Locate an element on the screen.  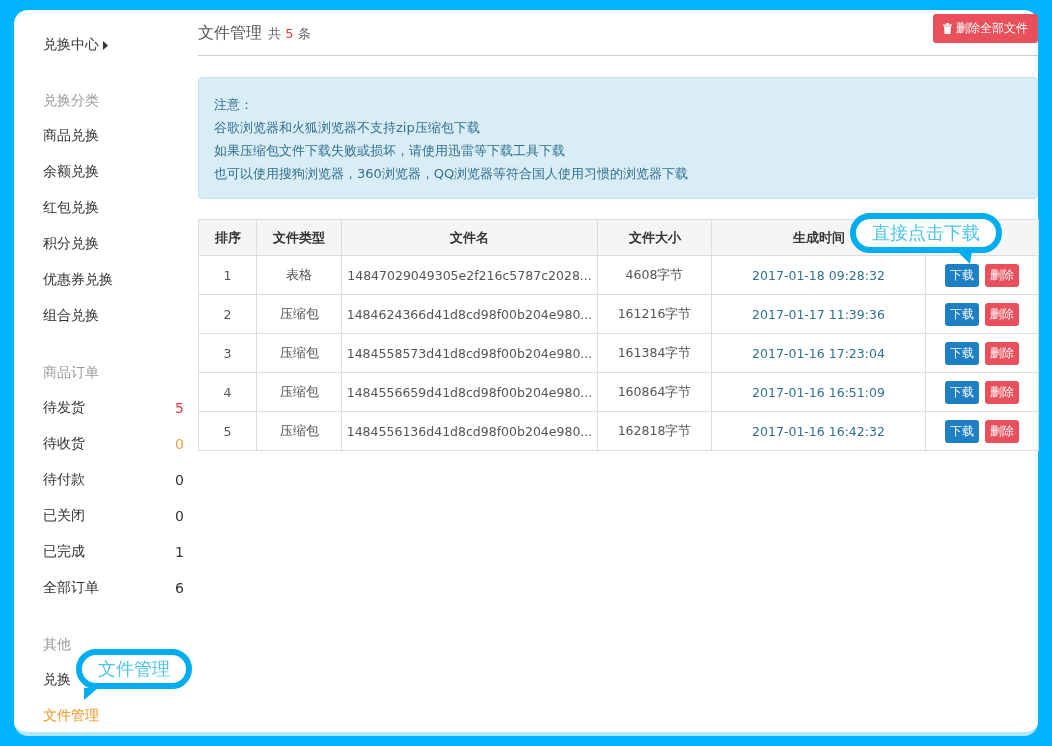
caret-icon is located at coordinates (105, 45).